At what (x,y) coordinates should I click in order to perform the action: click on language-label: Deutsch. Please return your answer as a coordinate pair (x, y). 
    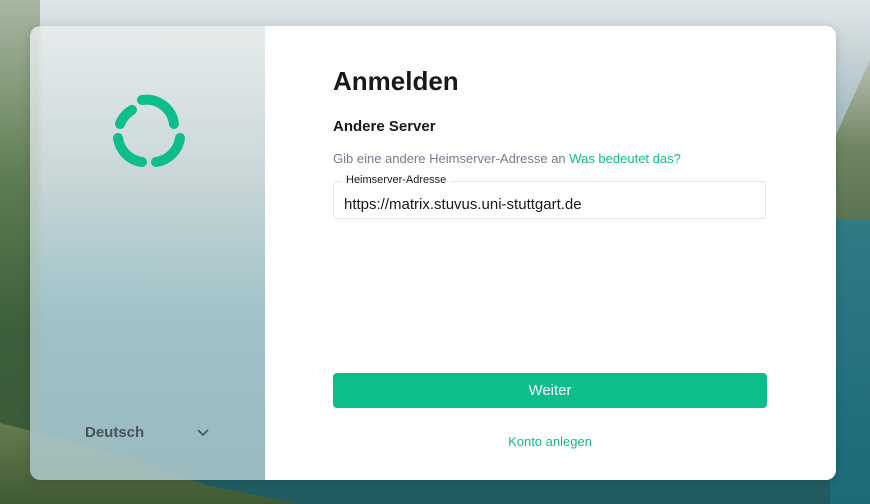
    Looking at the image, I should click on (115, 432).